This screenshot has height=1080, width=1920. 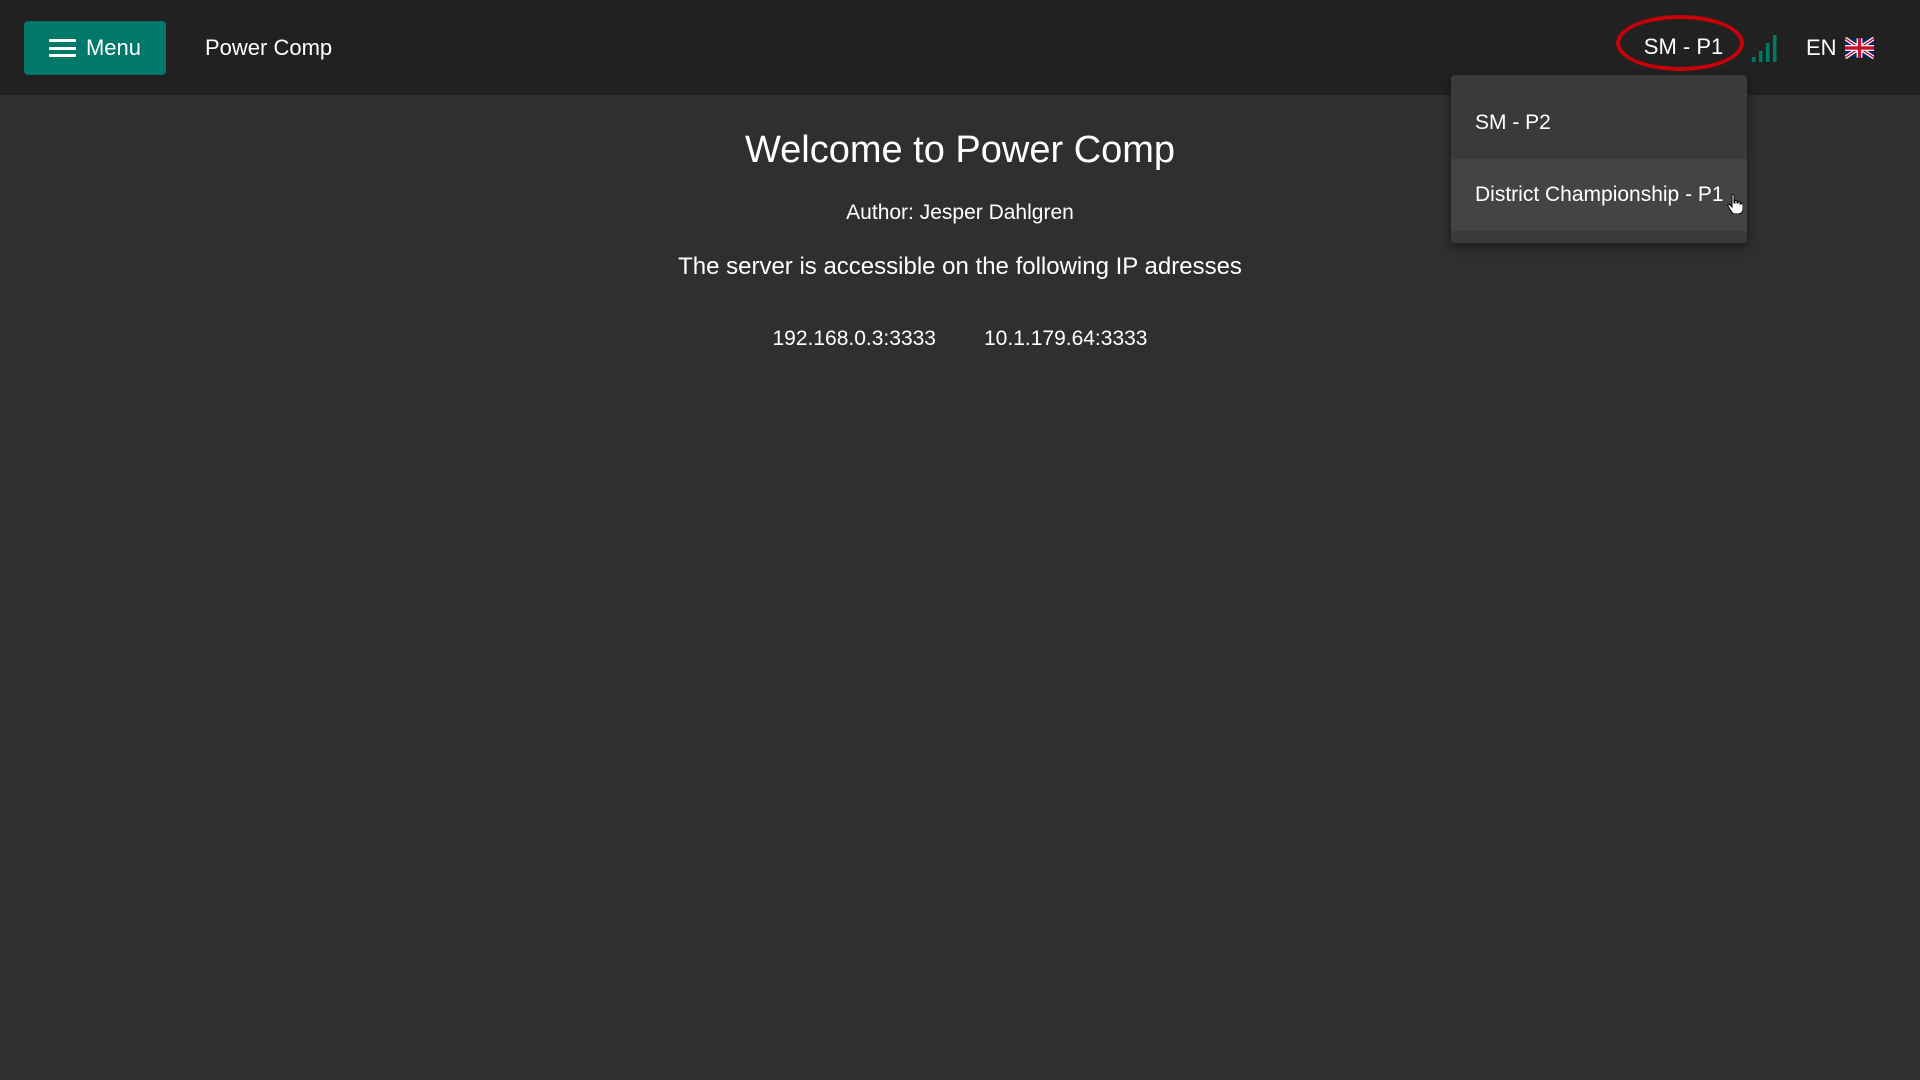 I want to click on selected-platform-label: SM - P1, so click(x=1683, y=46).